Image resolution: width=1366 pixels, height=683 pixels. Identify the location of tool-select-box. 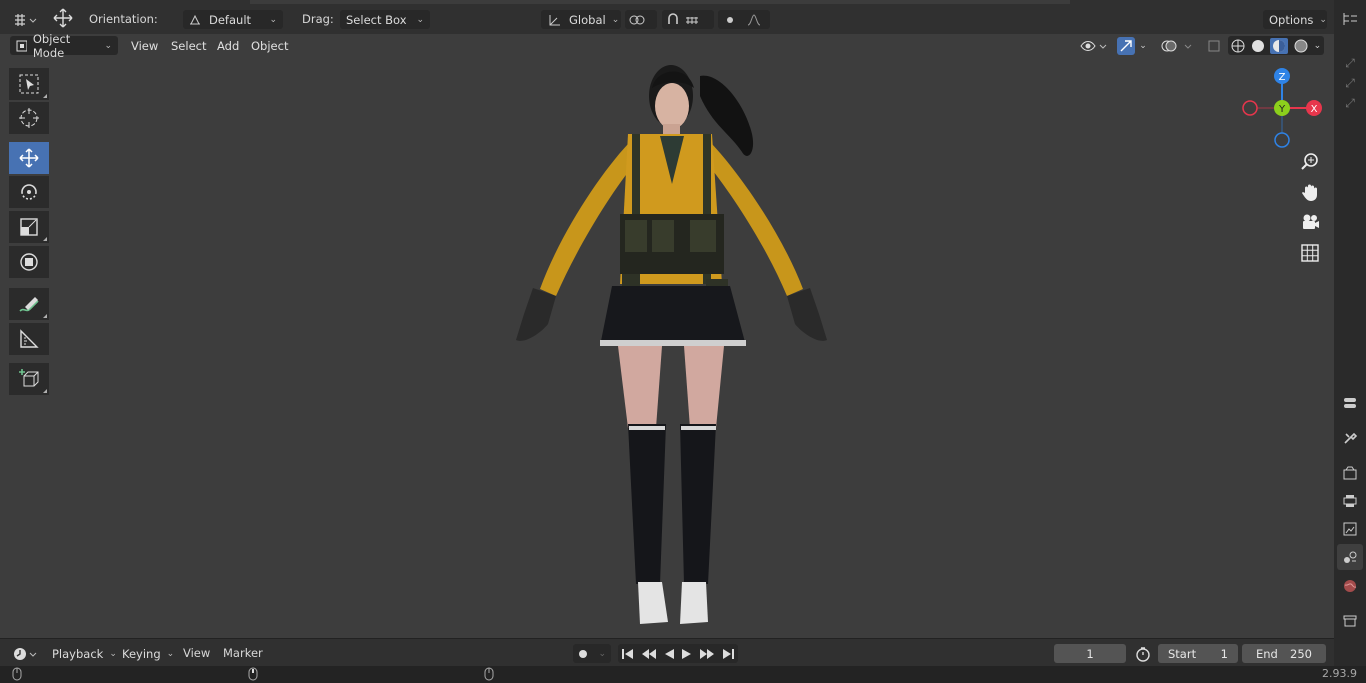
(29, 84).